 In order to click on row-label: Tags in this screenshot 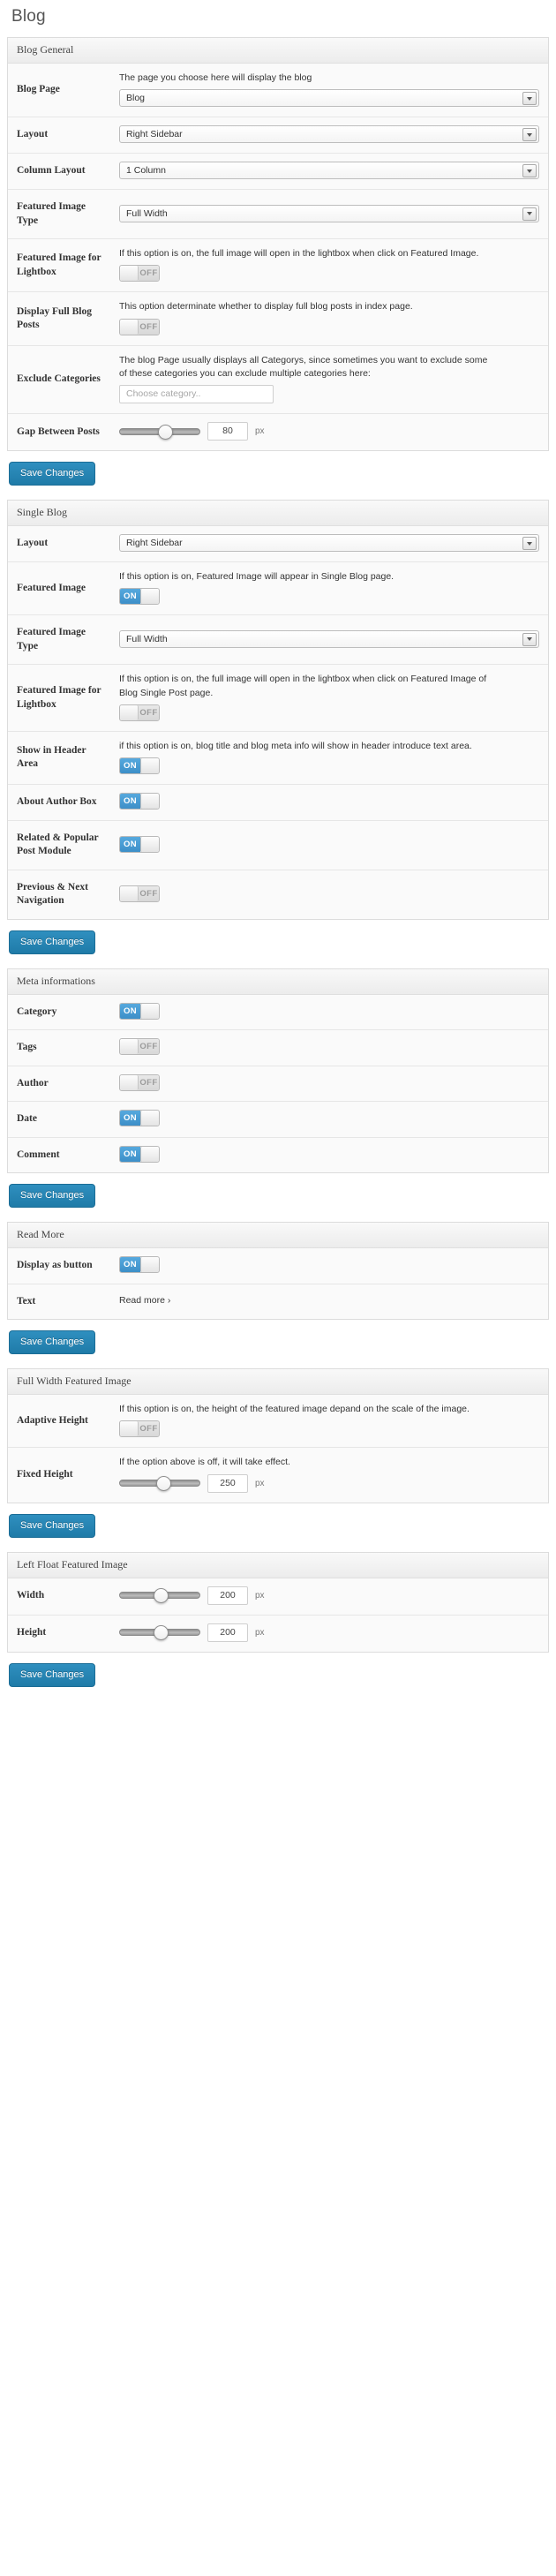, I will do `click(27, 1047)`.